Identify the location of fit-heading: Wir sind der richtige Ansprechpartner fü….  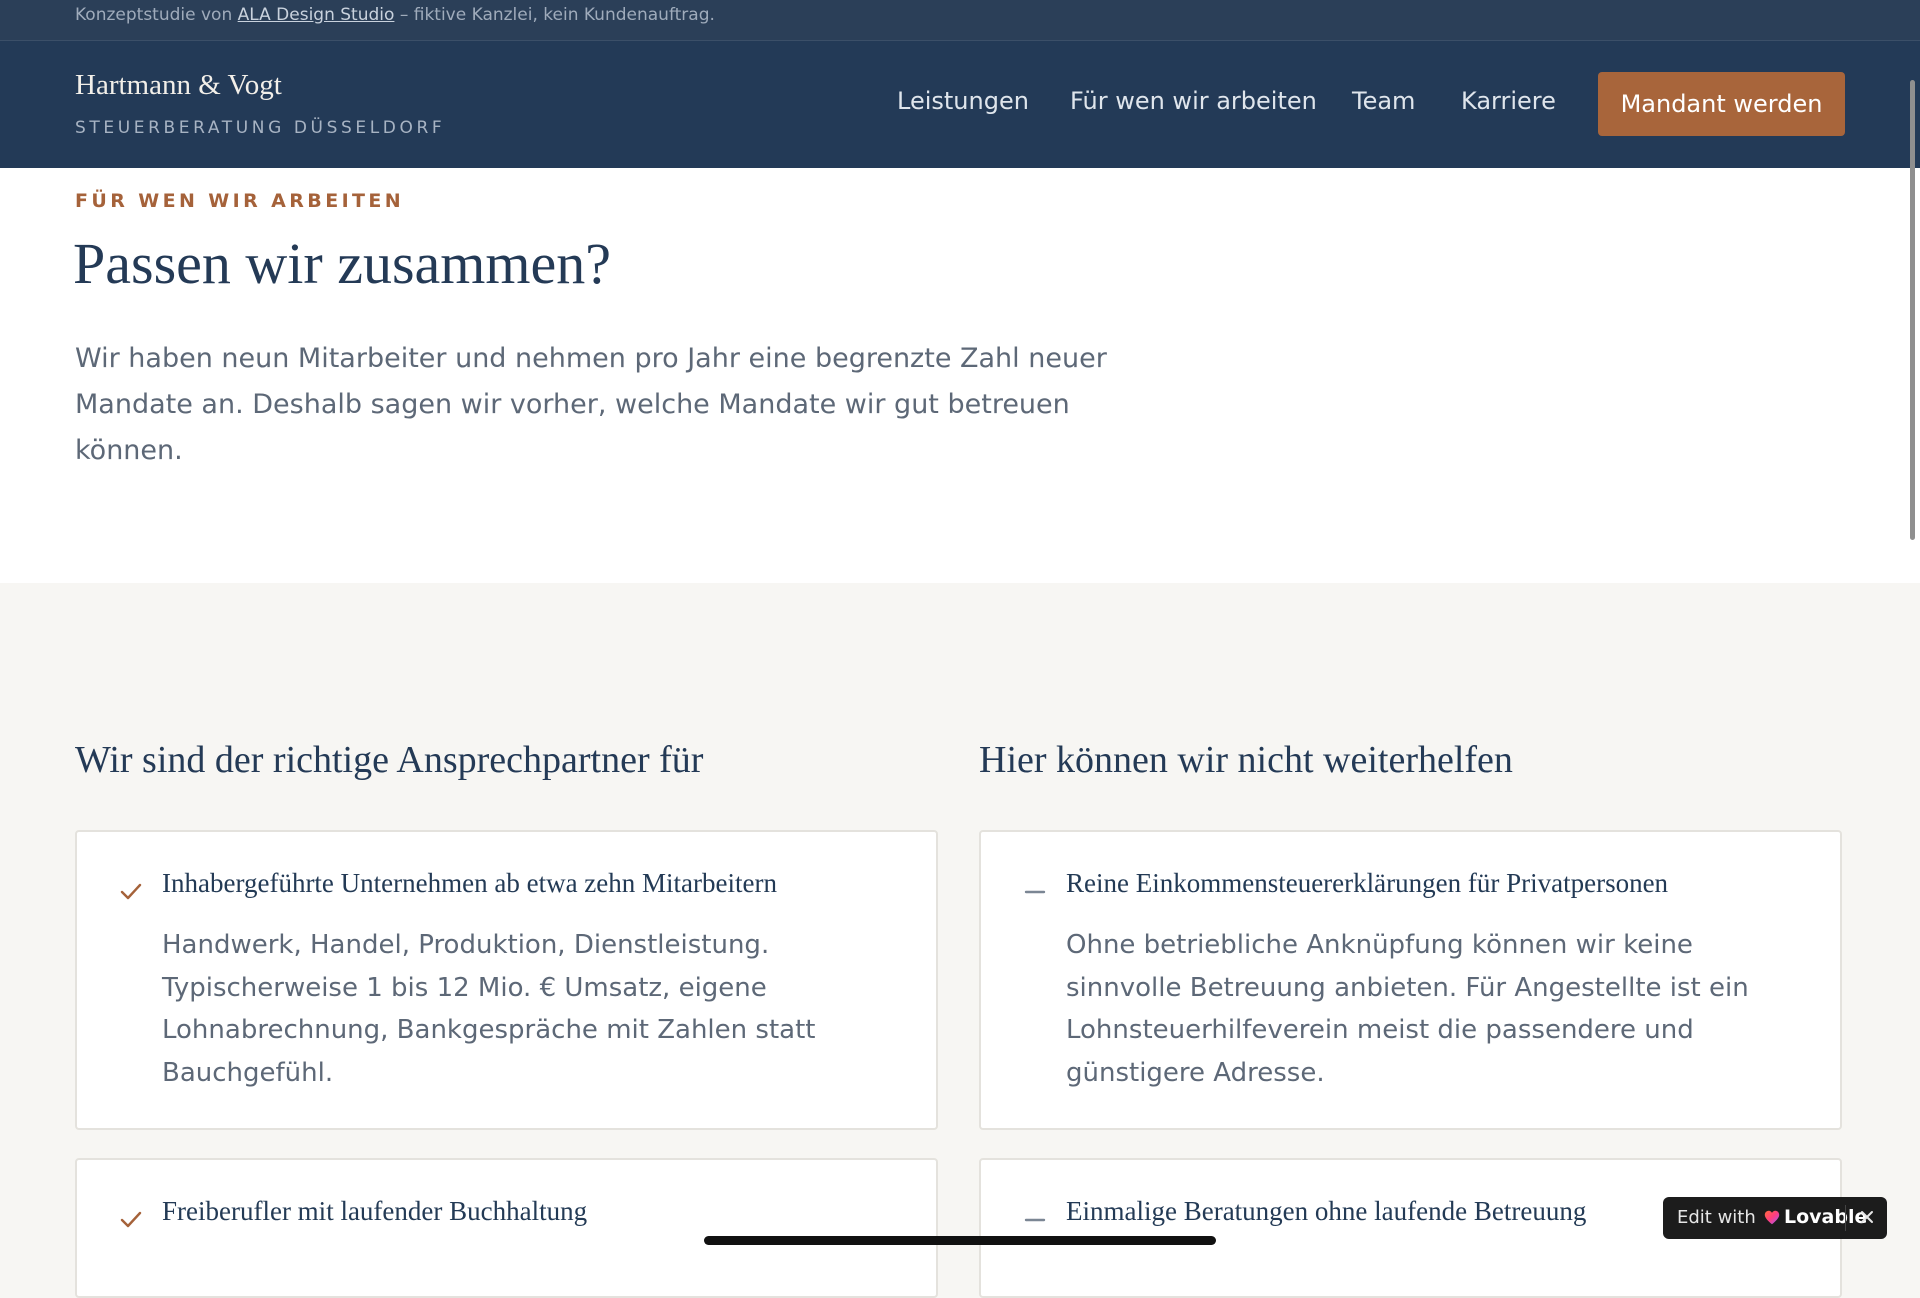
(389, 760).